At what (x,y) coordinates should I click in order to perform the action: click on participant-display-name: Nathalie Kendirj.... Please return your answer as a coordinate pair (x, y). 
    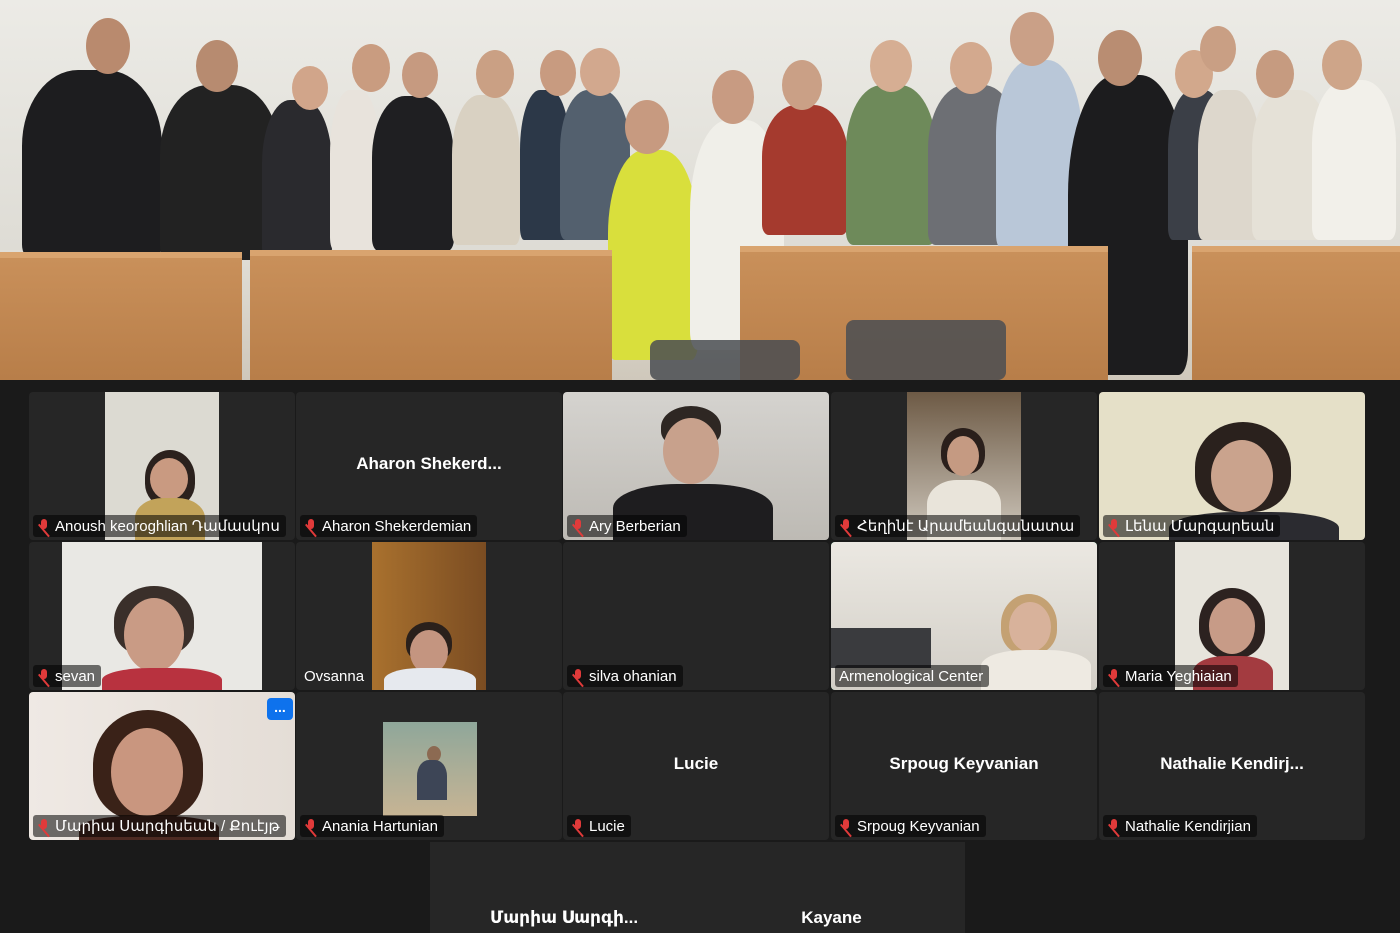
    Looking at the image, I should click on (1232, 763).